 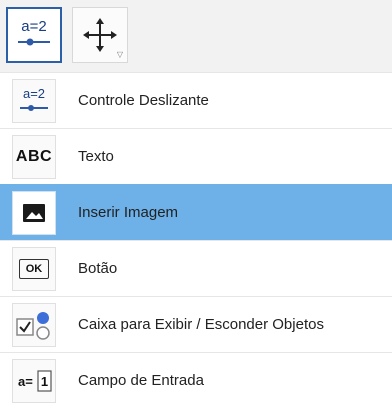 What do you see at coordinates (141, 380) in the screenshot?
I see `menu-item-label: Campo de Entrada` at bounding box center [141, 380].